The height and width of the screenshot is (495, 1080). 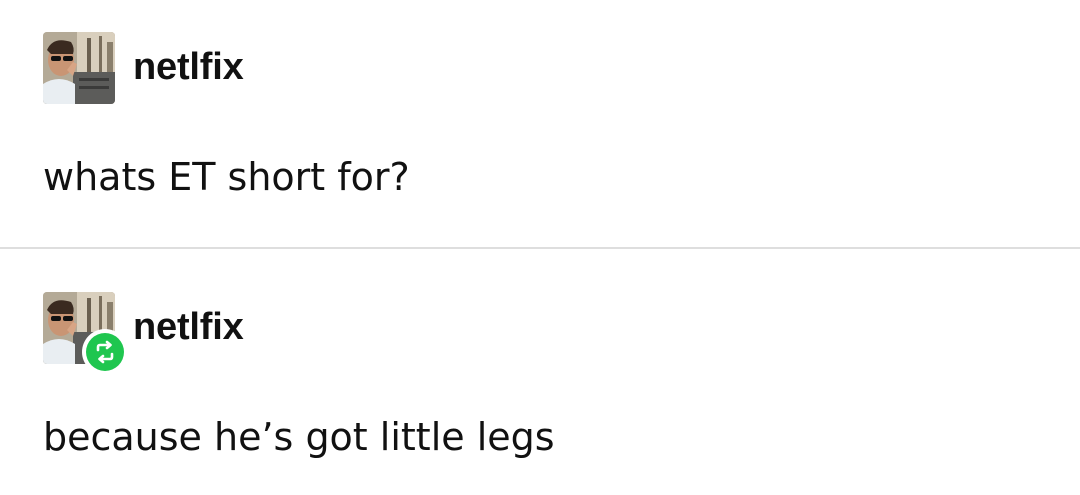 I want to click on reblog-badge, so click(x=105, y=352).